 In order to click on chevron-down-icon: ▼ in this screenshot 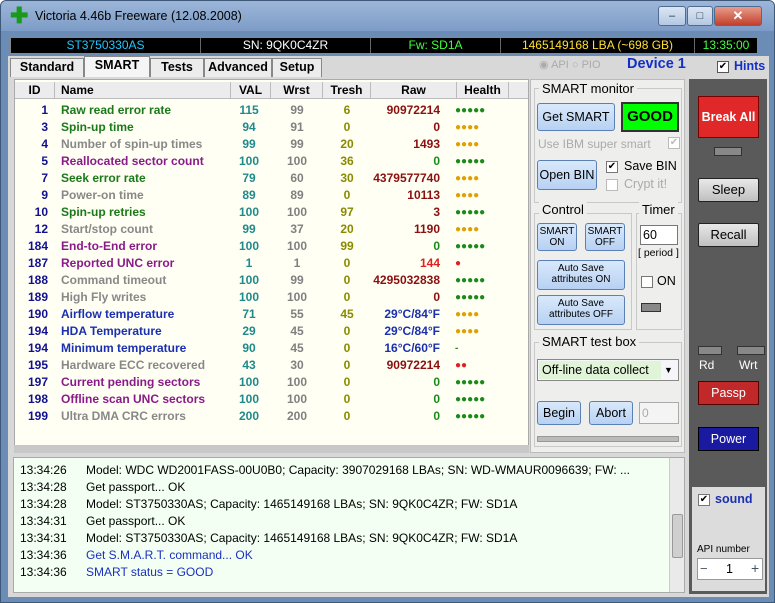, I will do `click(668, 370)`.